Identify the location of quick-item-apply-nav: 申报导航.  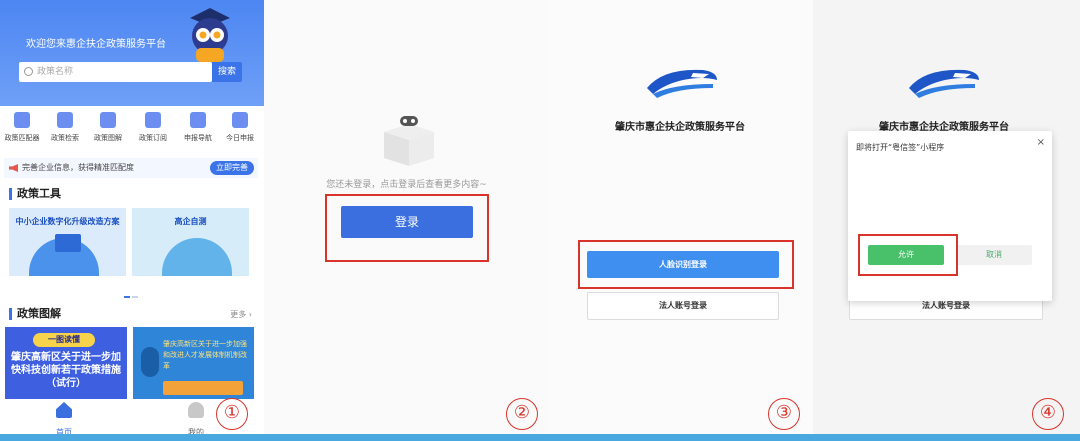
(198, 127).